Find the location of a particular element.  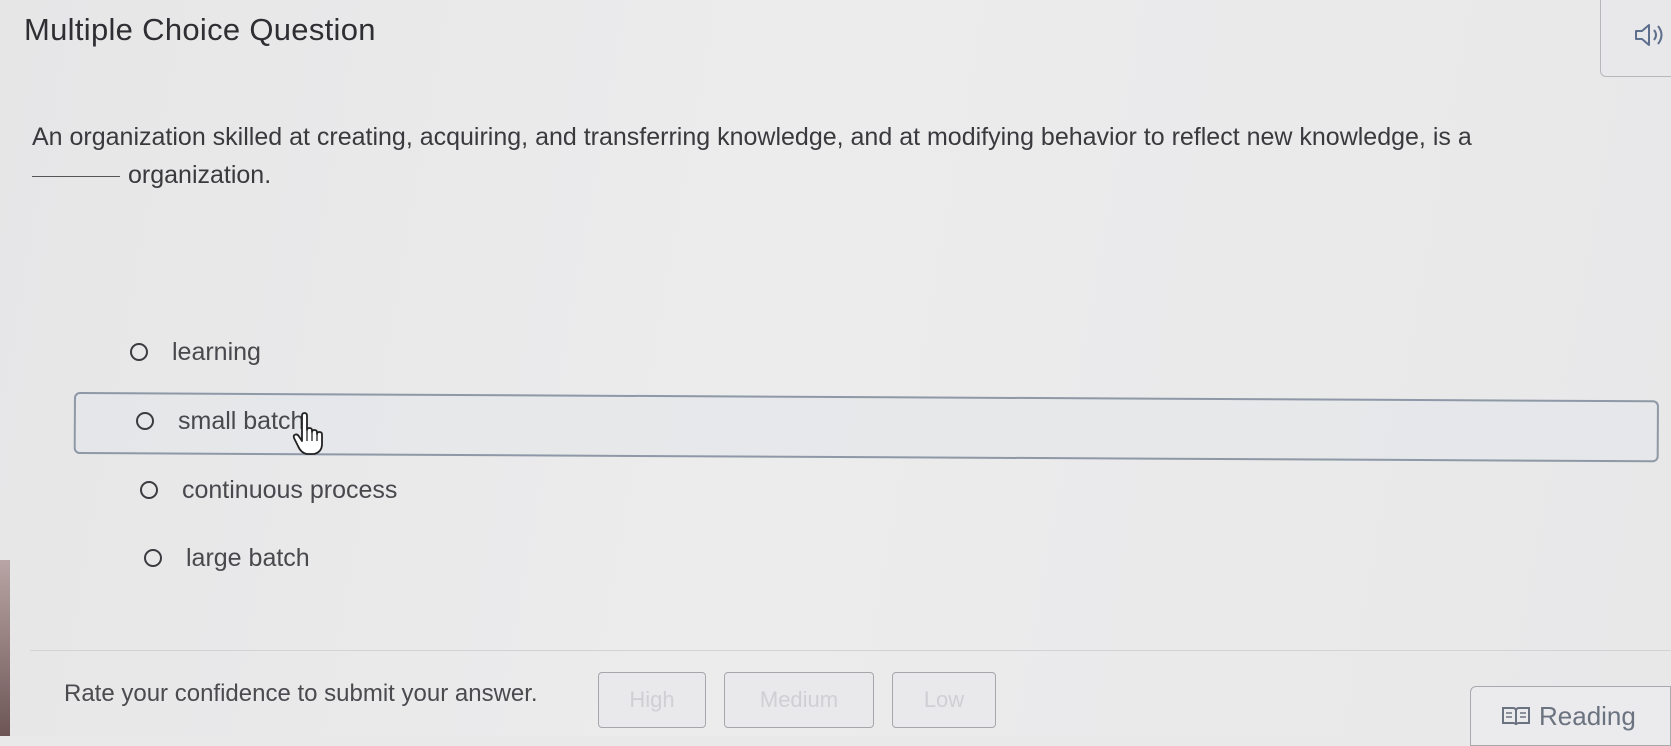

option-label: continuous process is located at coordinates (290, 489).